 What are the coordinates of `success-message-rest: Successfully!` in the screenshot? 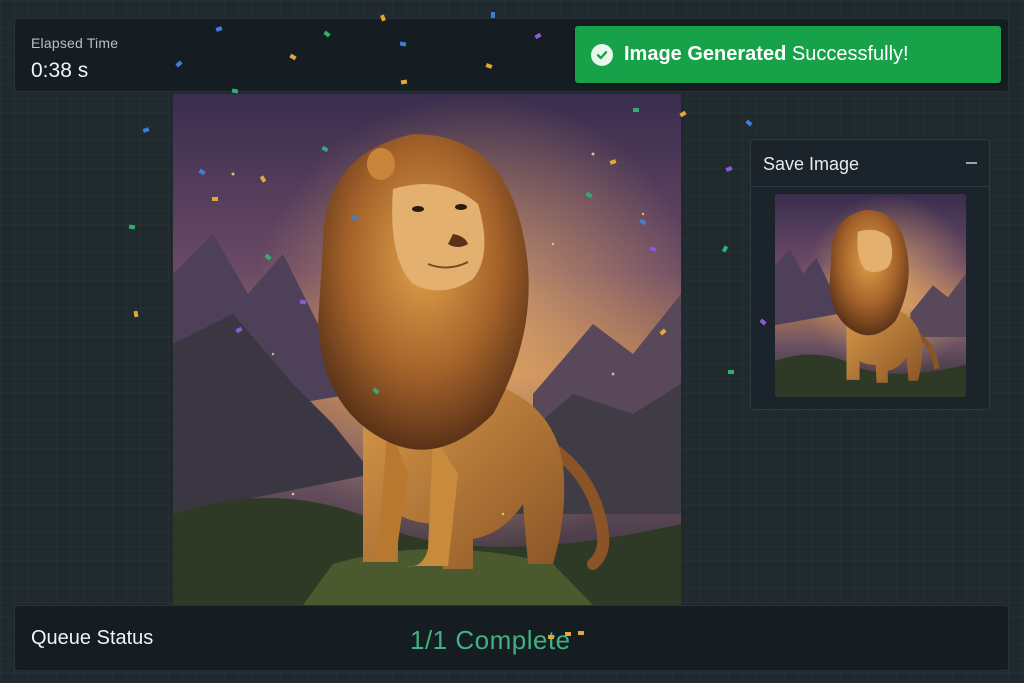 It's located at (847, 54).